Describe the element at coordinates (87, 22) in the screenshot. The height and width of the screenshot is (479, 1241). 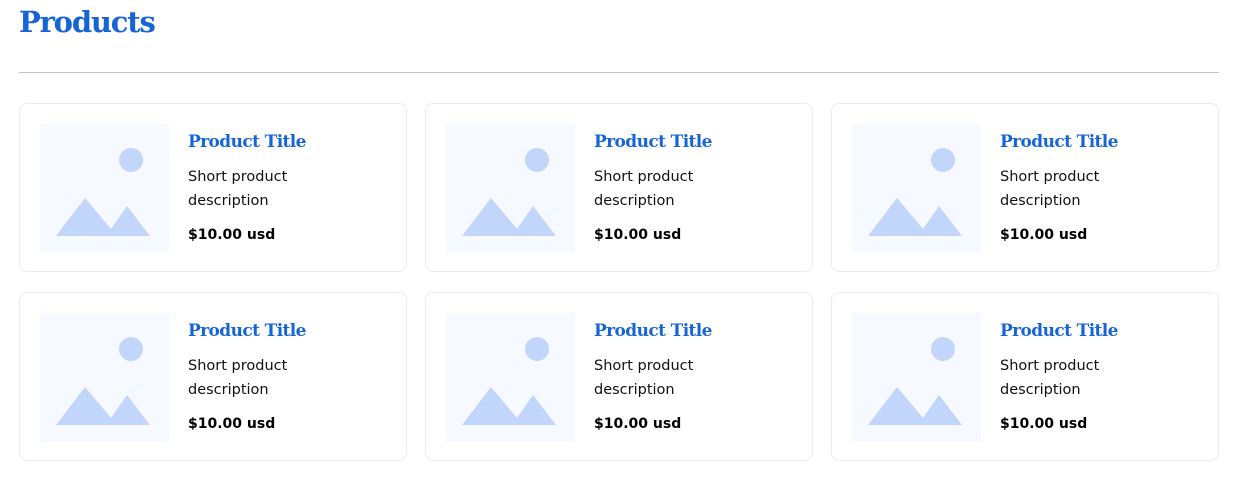
I see `page-title: Products` at that location.